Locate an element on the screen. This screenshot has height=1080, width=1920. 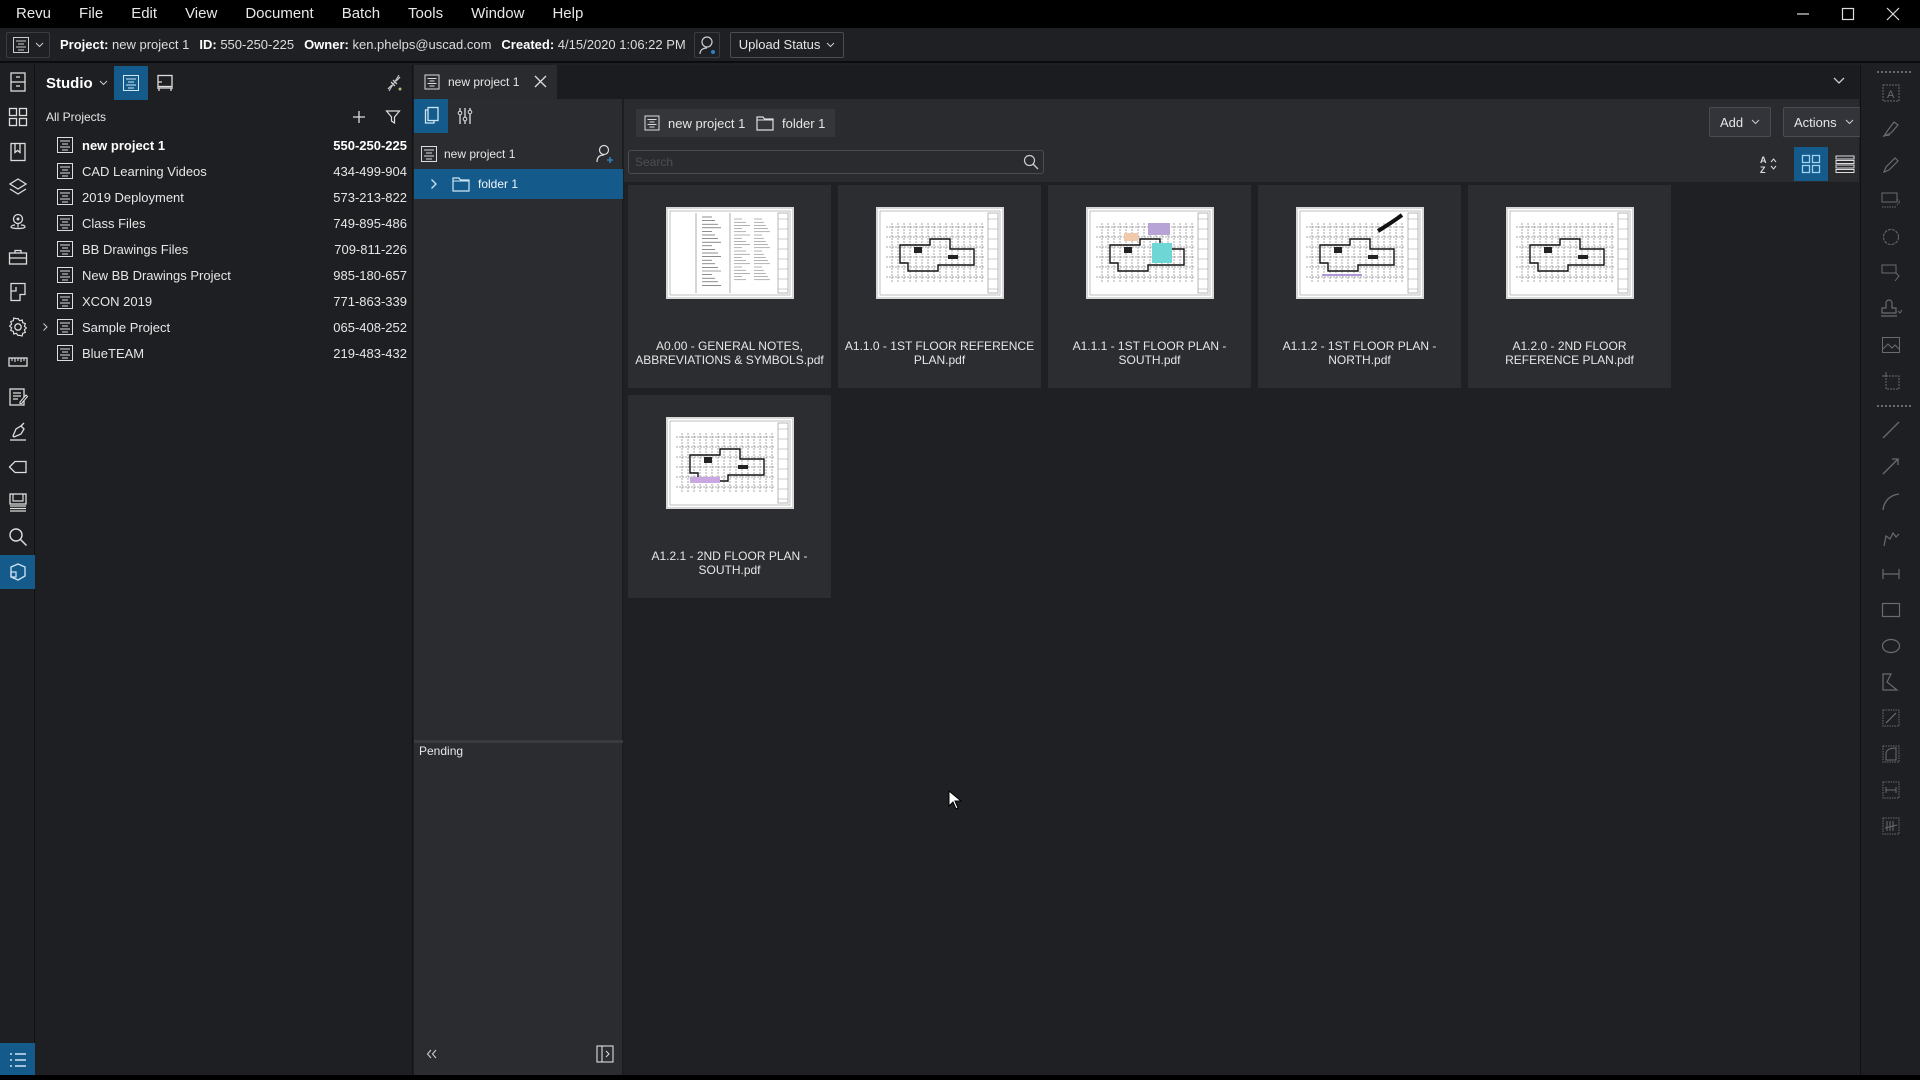
project-list-item: new project 1 550-250-225 is located at coordinates (224, 145).